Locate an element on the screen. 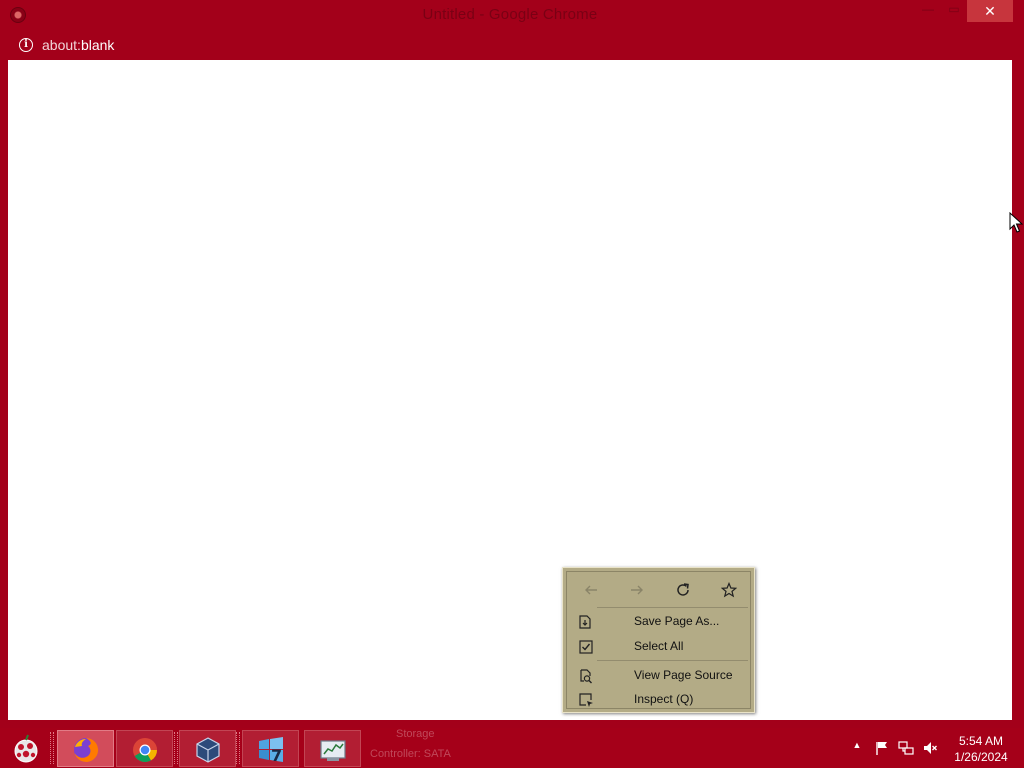  arrow-right-icon is located at coordinates (637, 590).